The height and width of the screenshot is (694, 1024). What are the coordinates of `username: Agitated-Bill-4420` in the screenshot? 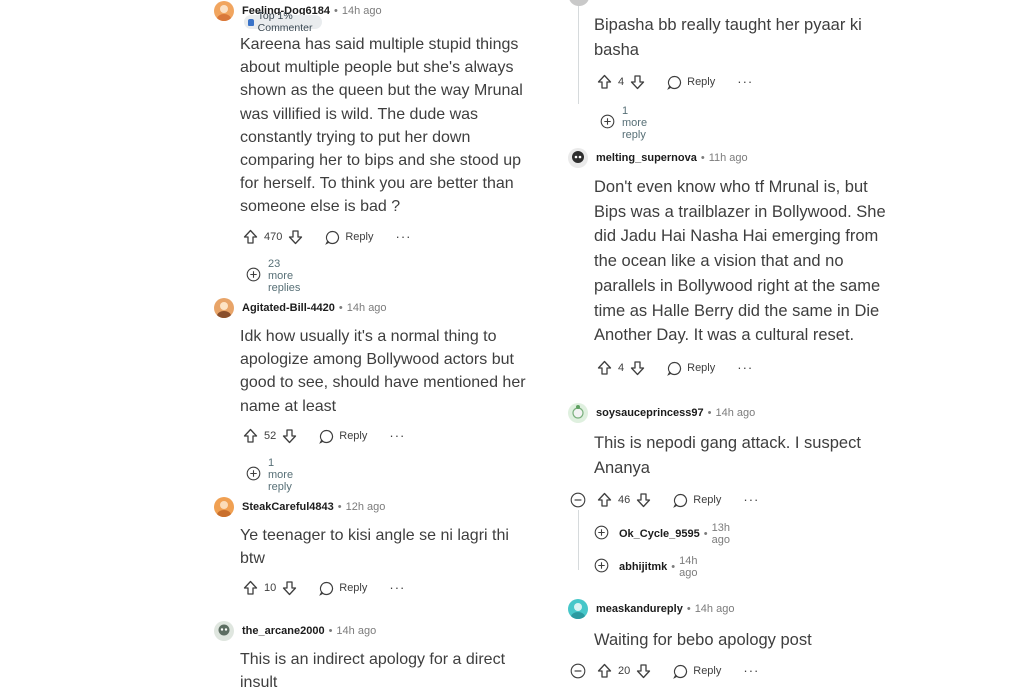 It's located at (288, 308).